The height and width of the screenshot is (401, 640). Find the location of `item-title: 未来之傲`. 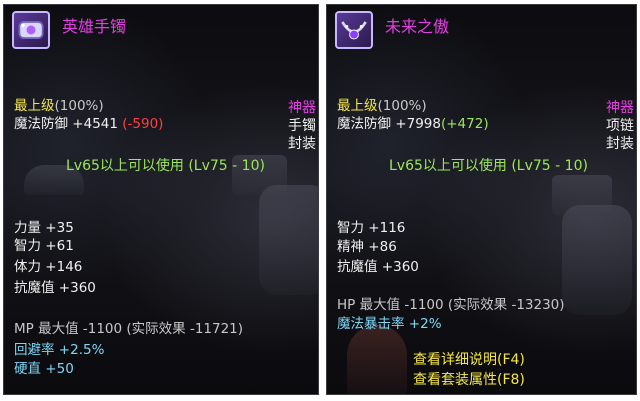

item-title: 未来之傲 is located at coordinates (417, 26).